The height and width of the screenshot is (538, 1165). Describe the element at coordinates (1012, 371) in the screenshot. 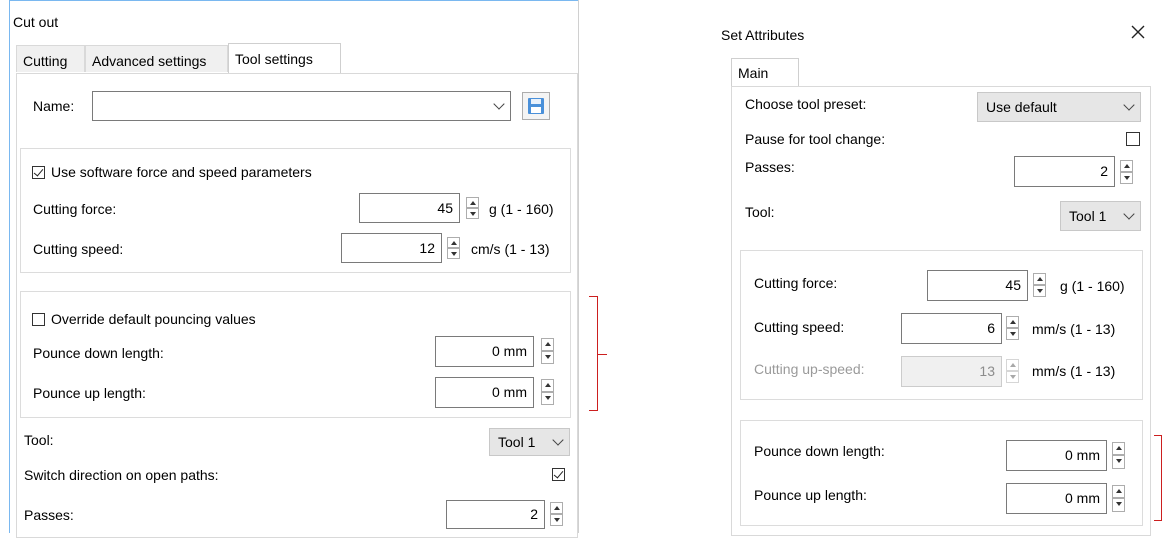

I see `cutting-upspeed-spinner` at that location.